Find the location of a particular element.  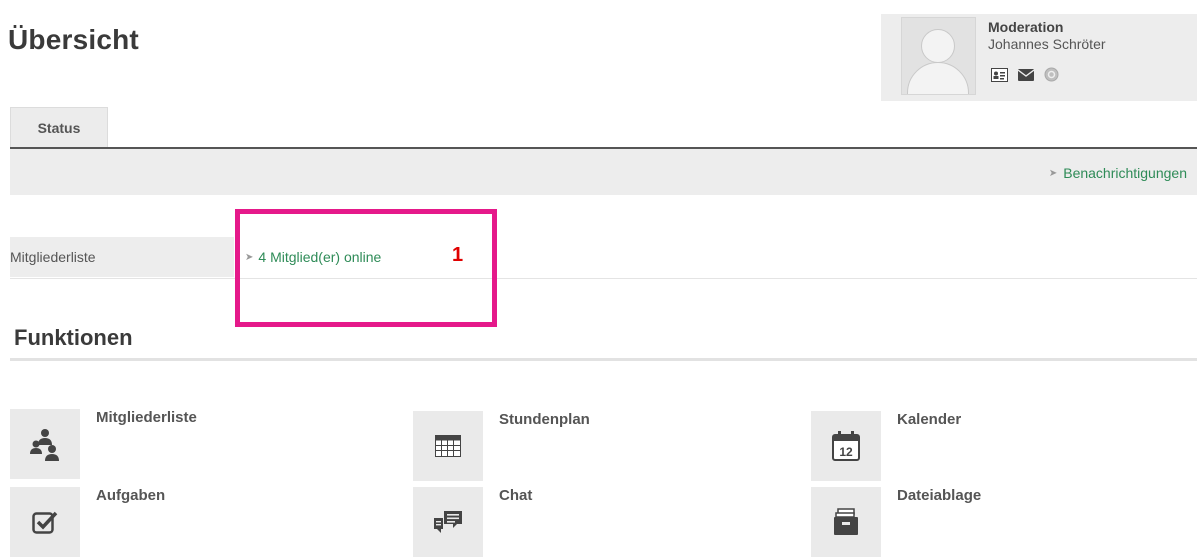

chat-icon is located at coordinates (448, 522).